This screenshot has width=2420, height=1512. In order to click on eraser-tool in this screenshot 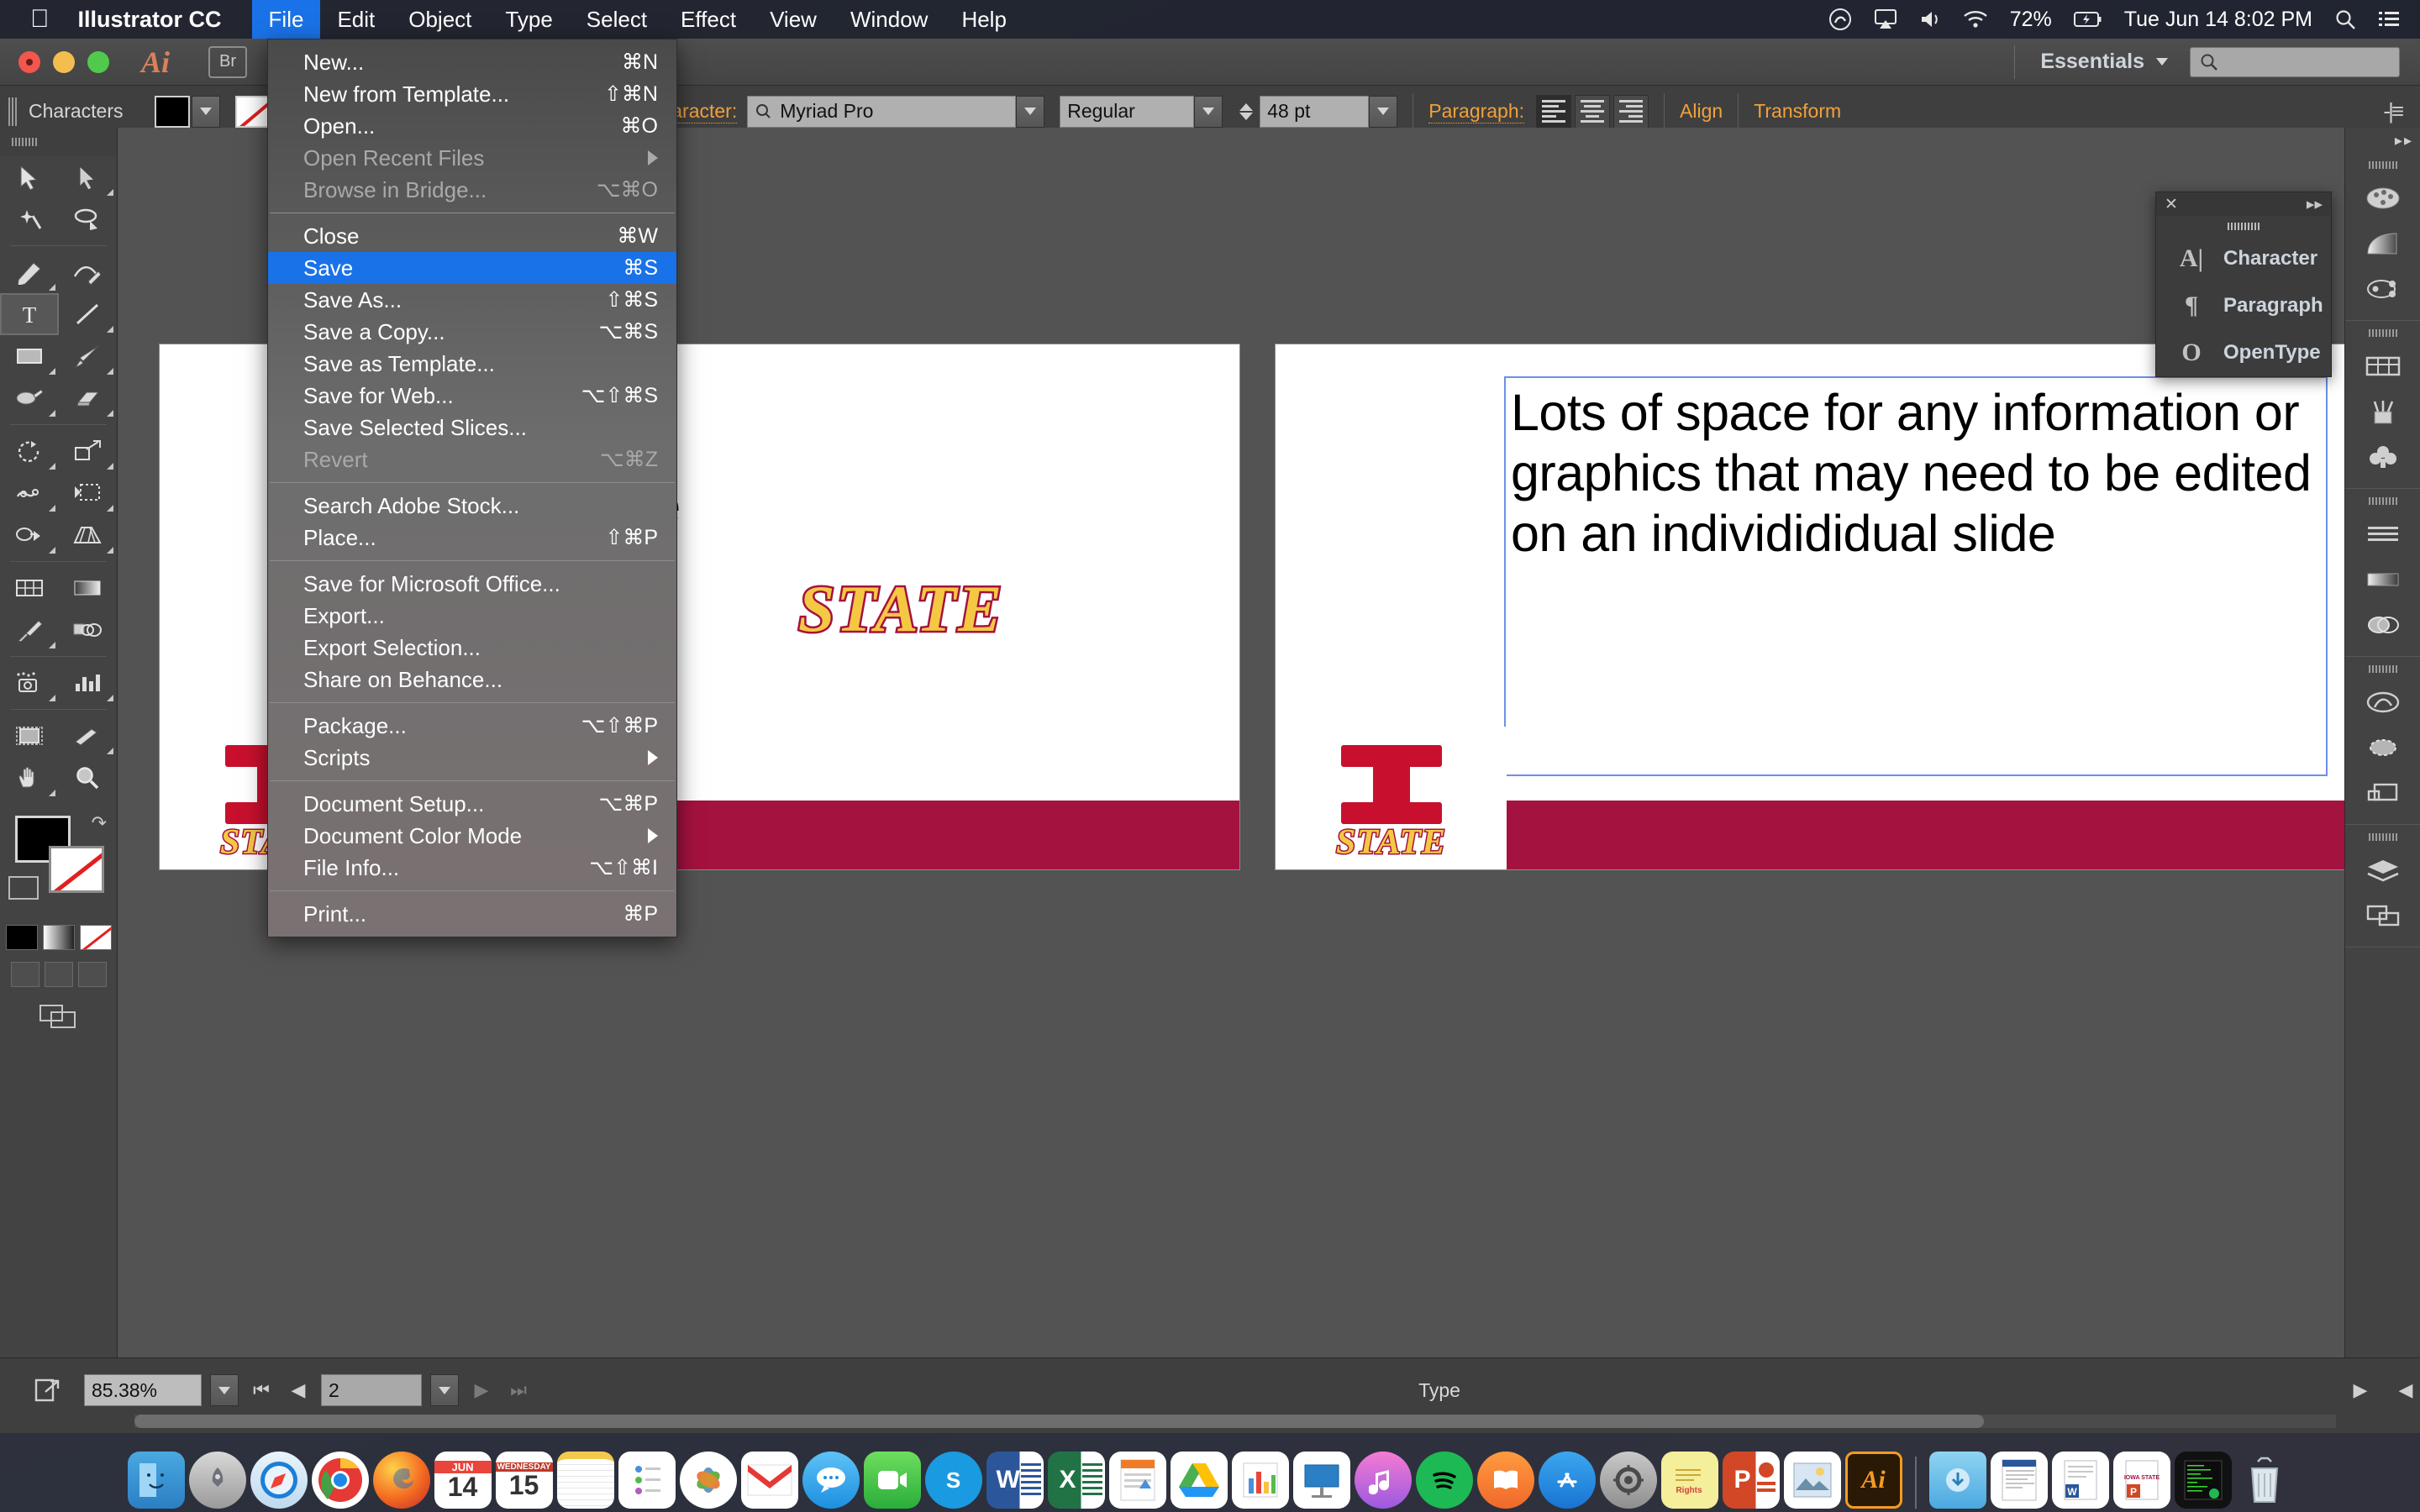, I will do `click(88, 398)`.